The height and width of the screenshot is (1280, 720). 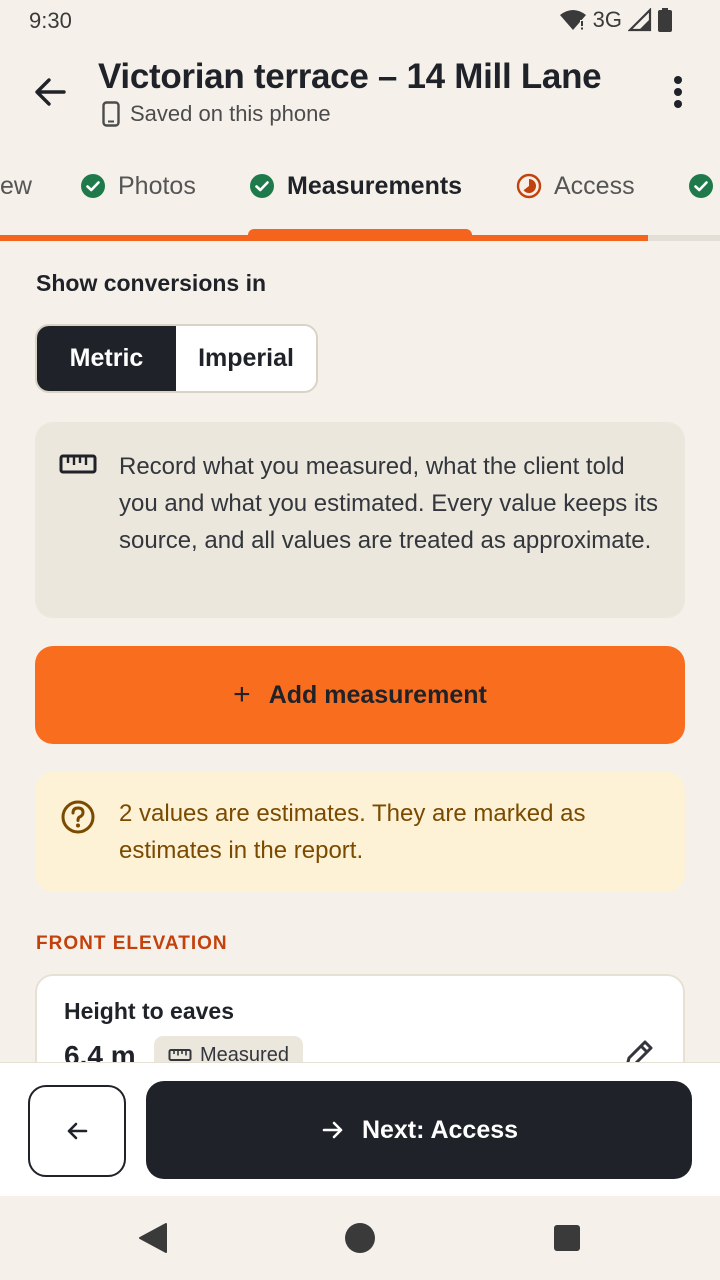 I want to click on add-measurement-button: + Add measurement, so click(x=360, y=695).